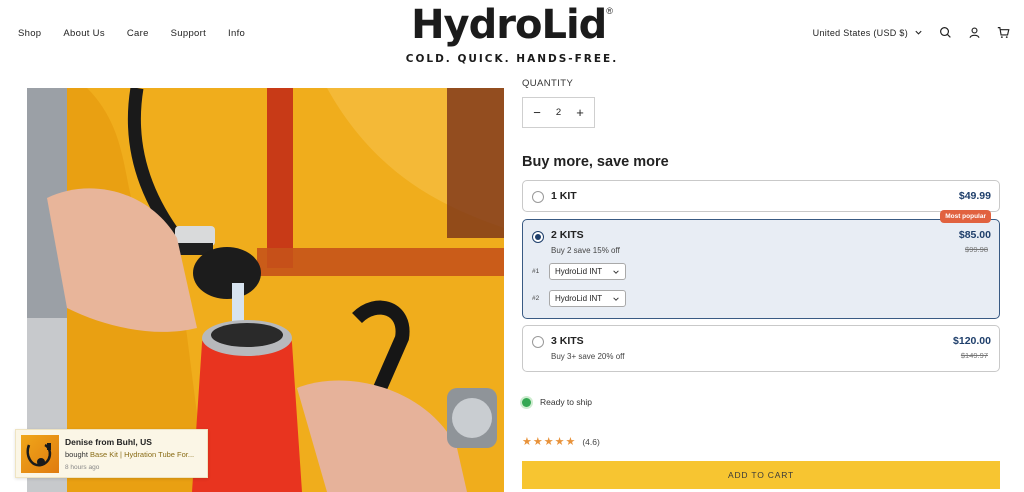 Image resolution: width=1024 pixels, height=492 pixels. I want to click on option-price: $49.99, so click(974, 196).